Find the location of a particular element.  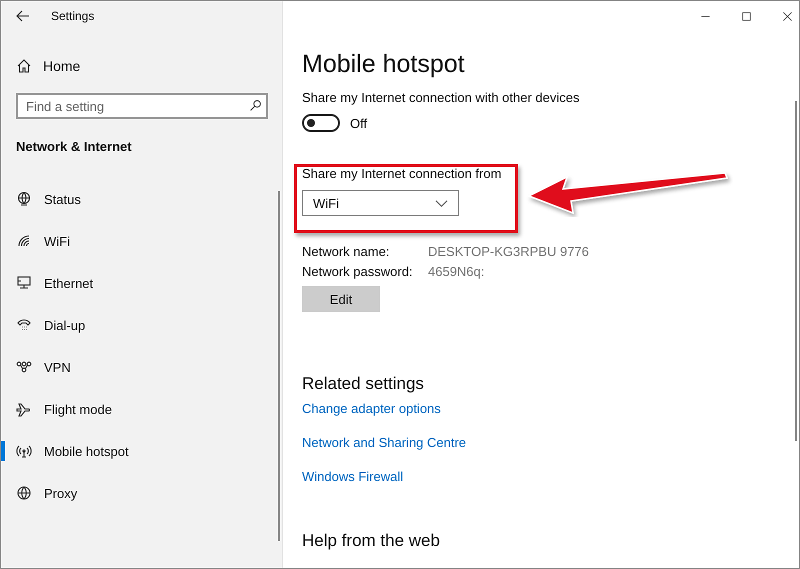

detail-value: DESKTOP-KG3RPBU 9776 is located at coordinates (508, 251).